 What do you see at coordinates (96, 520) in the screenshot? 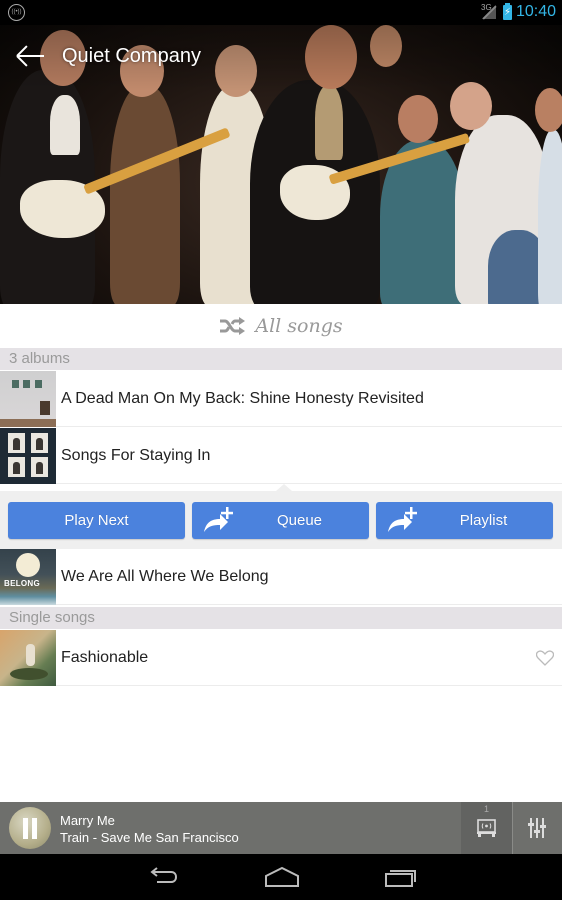
I see `play-next-button: Play Next` at bounding box center [96, 520].